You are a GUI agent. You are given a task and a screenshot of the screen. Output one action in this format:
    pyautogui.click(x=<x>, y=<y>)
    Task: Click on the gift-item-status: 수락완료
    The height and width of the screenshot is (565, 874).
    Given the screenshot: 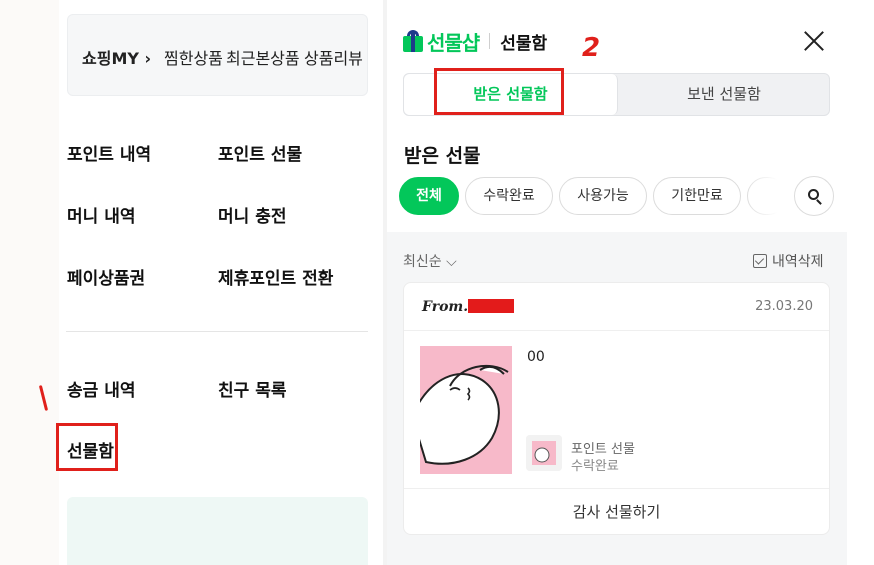 What is the action you would take?
    pyautogui.click(x=595, y=466)
    